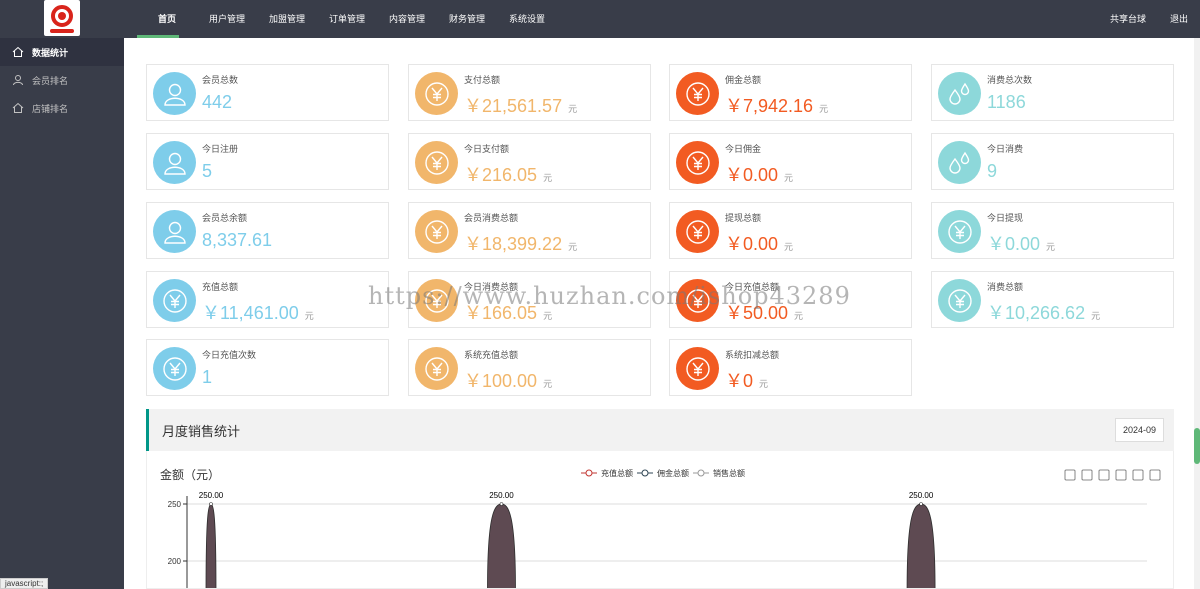  What do you see at coordinates (529, 161) in the screenshot?
I see `stat-card: 今日支付额 ￥216.05 元` at bounding box center [529, 161].